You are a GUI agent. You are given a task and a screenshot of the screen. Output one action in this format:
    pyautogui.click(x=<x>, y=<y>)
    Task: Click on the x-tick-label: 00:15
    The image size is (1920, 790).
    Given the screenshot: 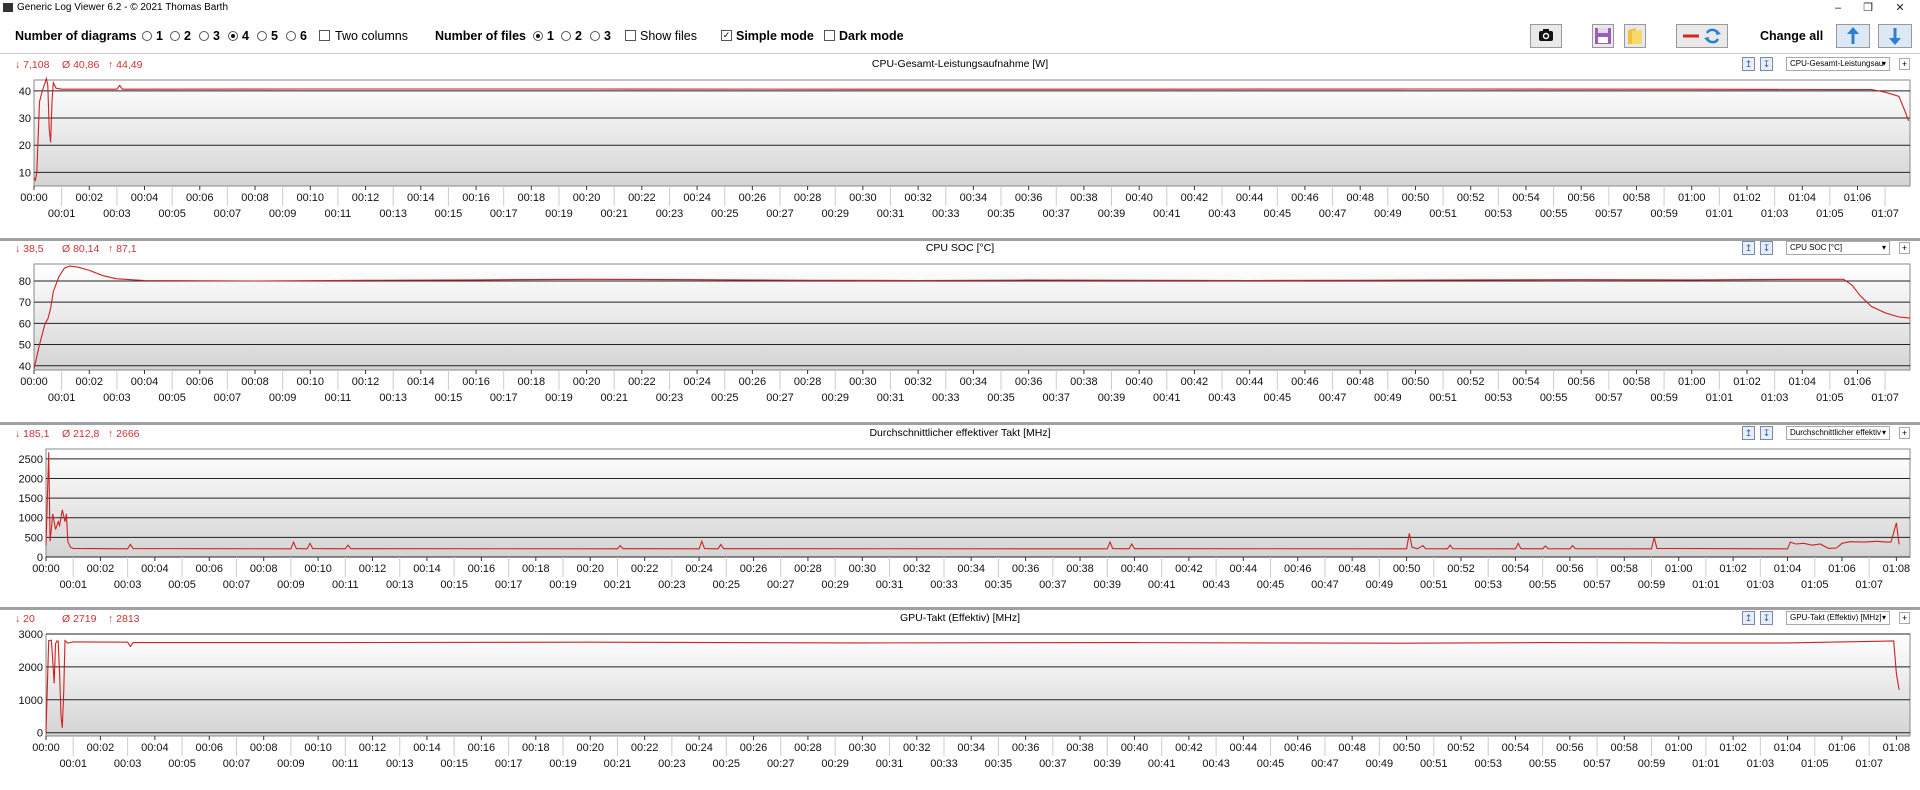 What is the action you would take?
    pyautogui.click(x=454, y=764)
    